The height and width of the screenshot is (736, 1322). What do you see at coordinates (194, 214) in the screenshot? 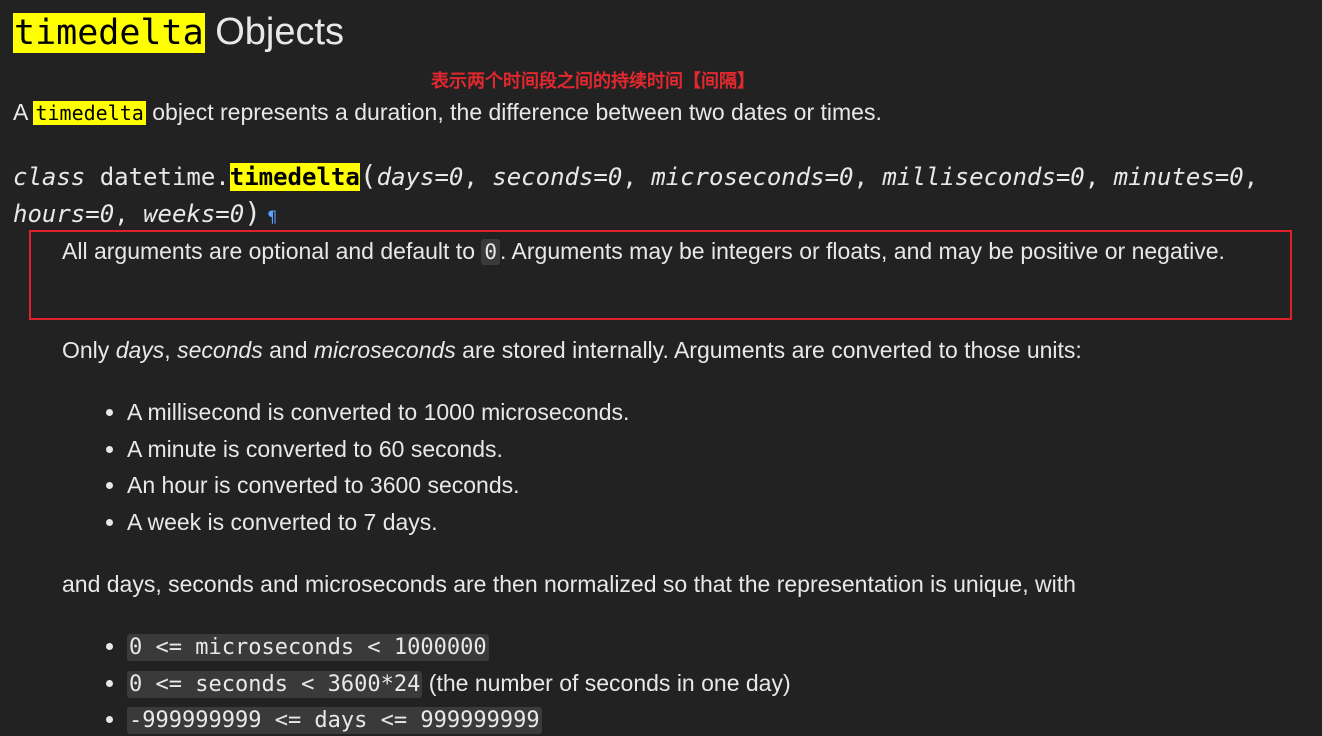
I see `signature-param: weeks=0` at bounding box center [194, 214].